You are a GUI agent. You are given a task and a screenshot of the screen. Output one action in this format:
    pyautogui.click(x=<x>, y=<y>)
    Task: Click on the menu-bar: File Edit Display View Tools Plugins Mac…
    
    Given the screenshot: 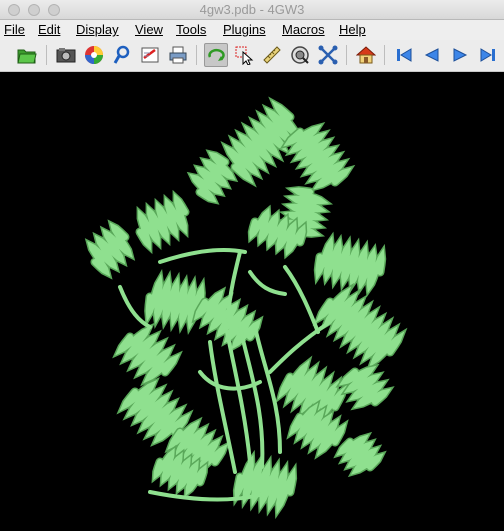 What is the action you would take?
    pyautogui.click(x=252, y=30)
    